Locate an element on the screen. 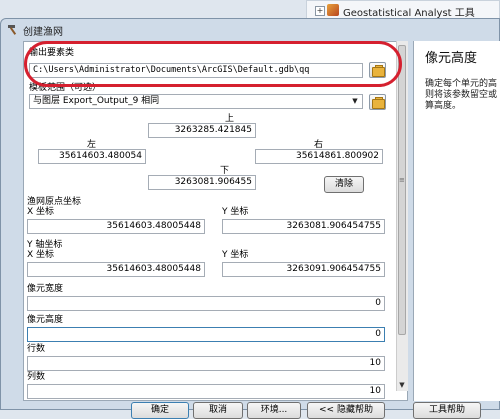  folder-icon is located at coordinates (378, 104).